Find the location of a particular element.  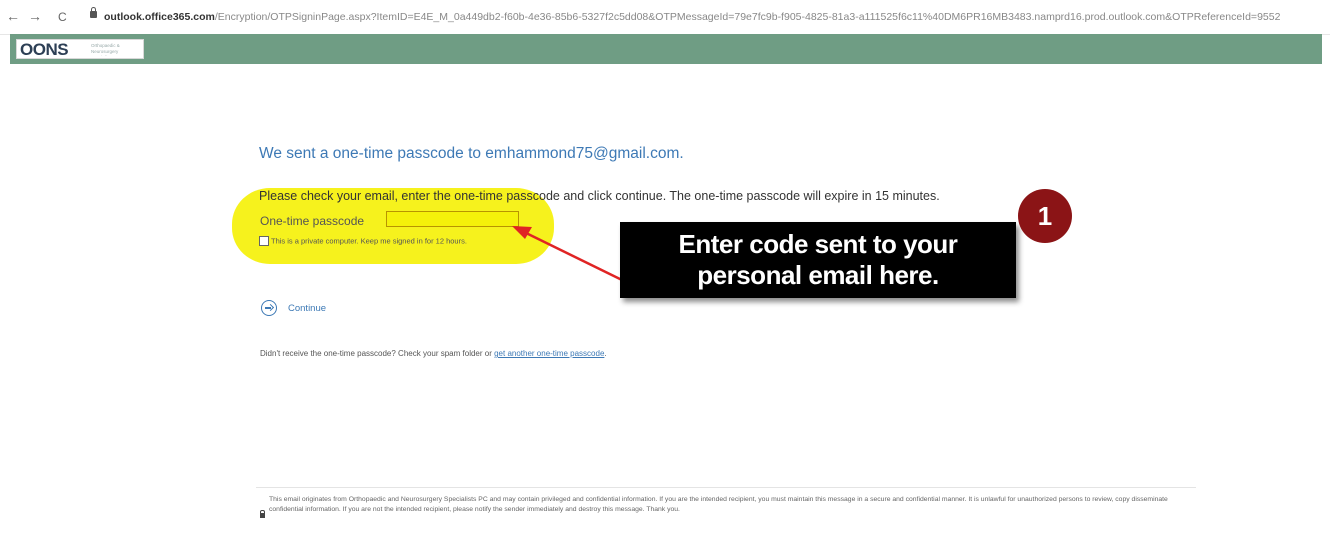

resend-end: . is located at coordinates (605, 353).